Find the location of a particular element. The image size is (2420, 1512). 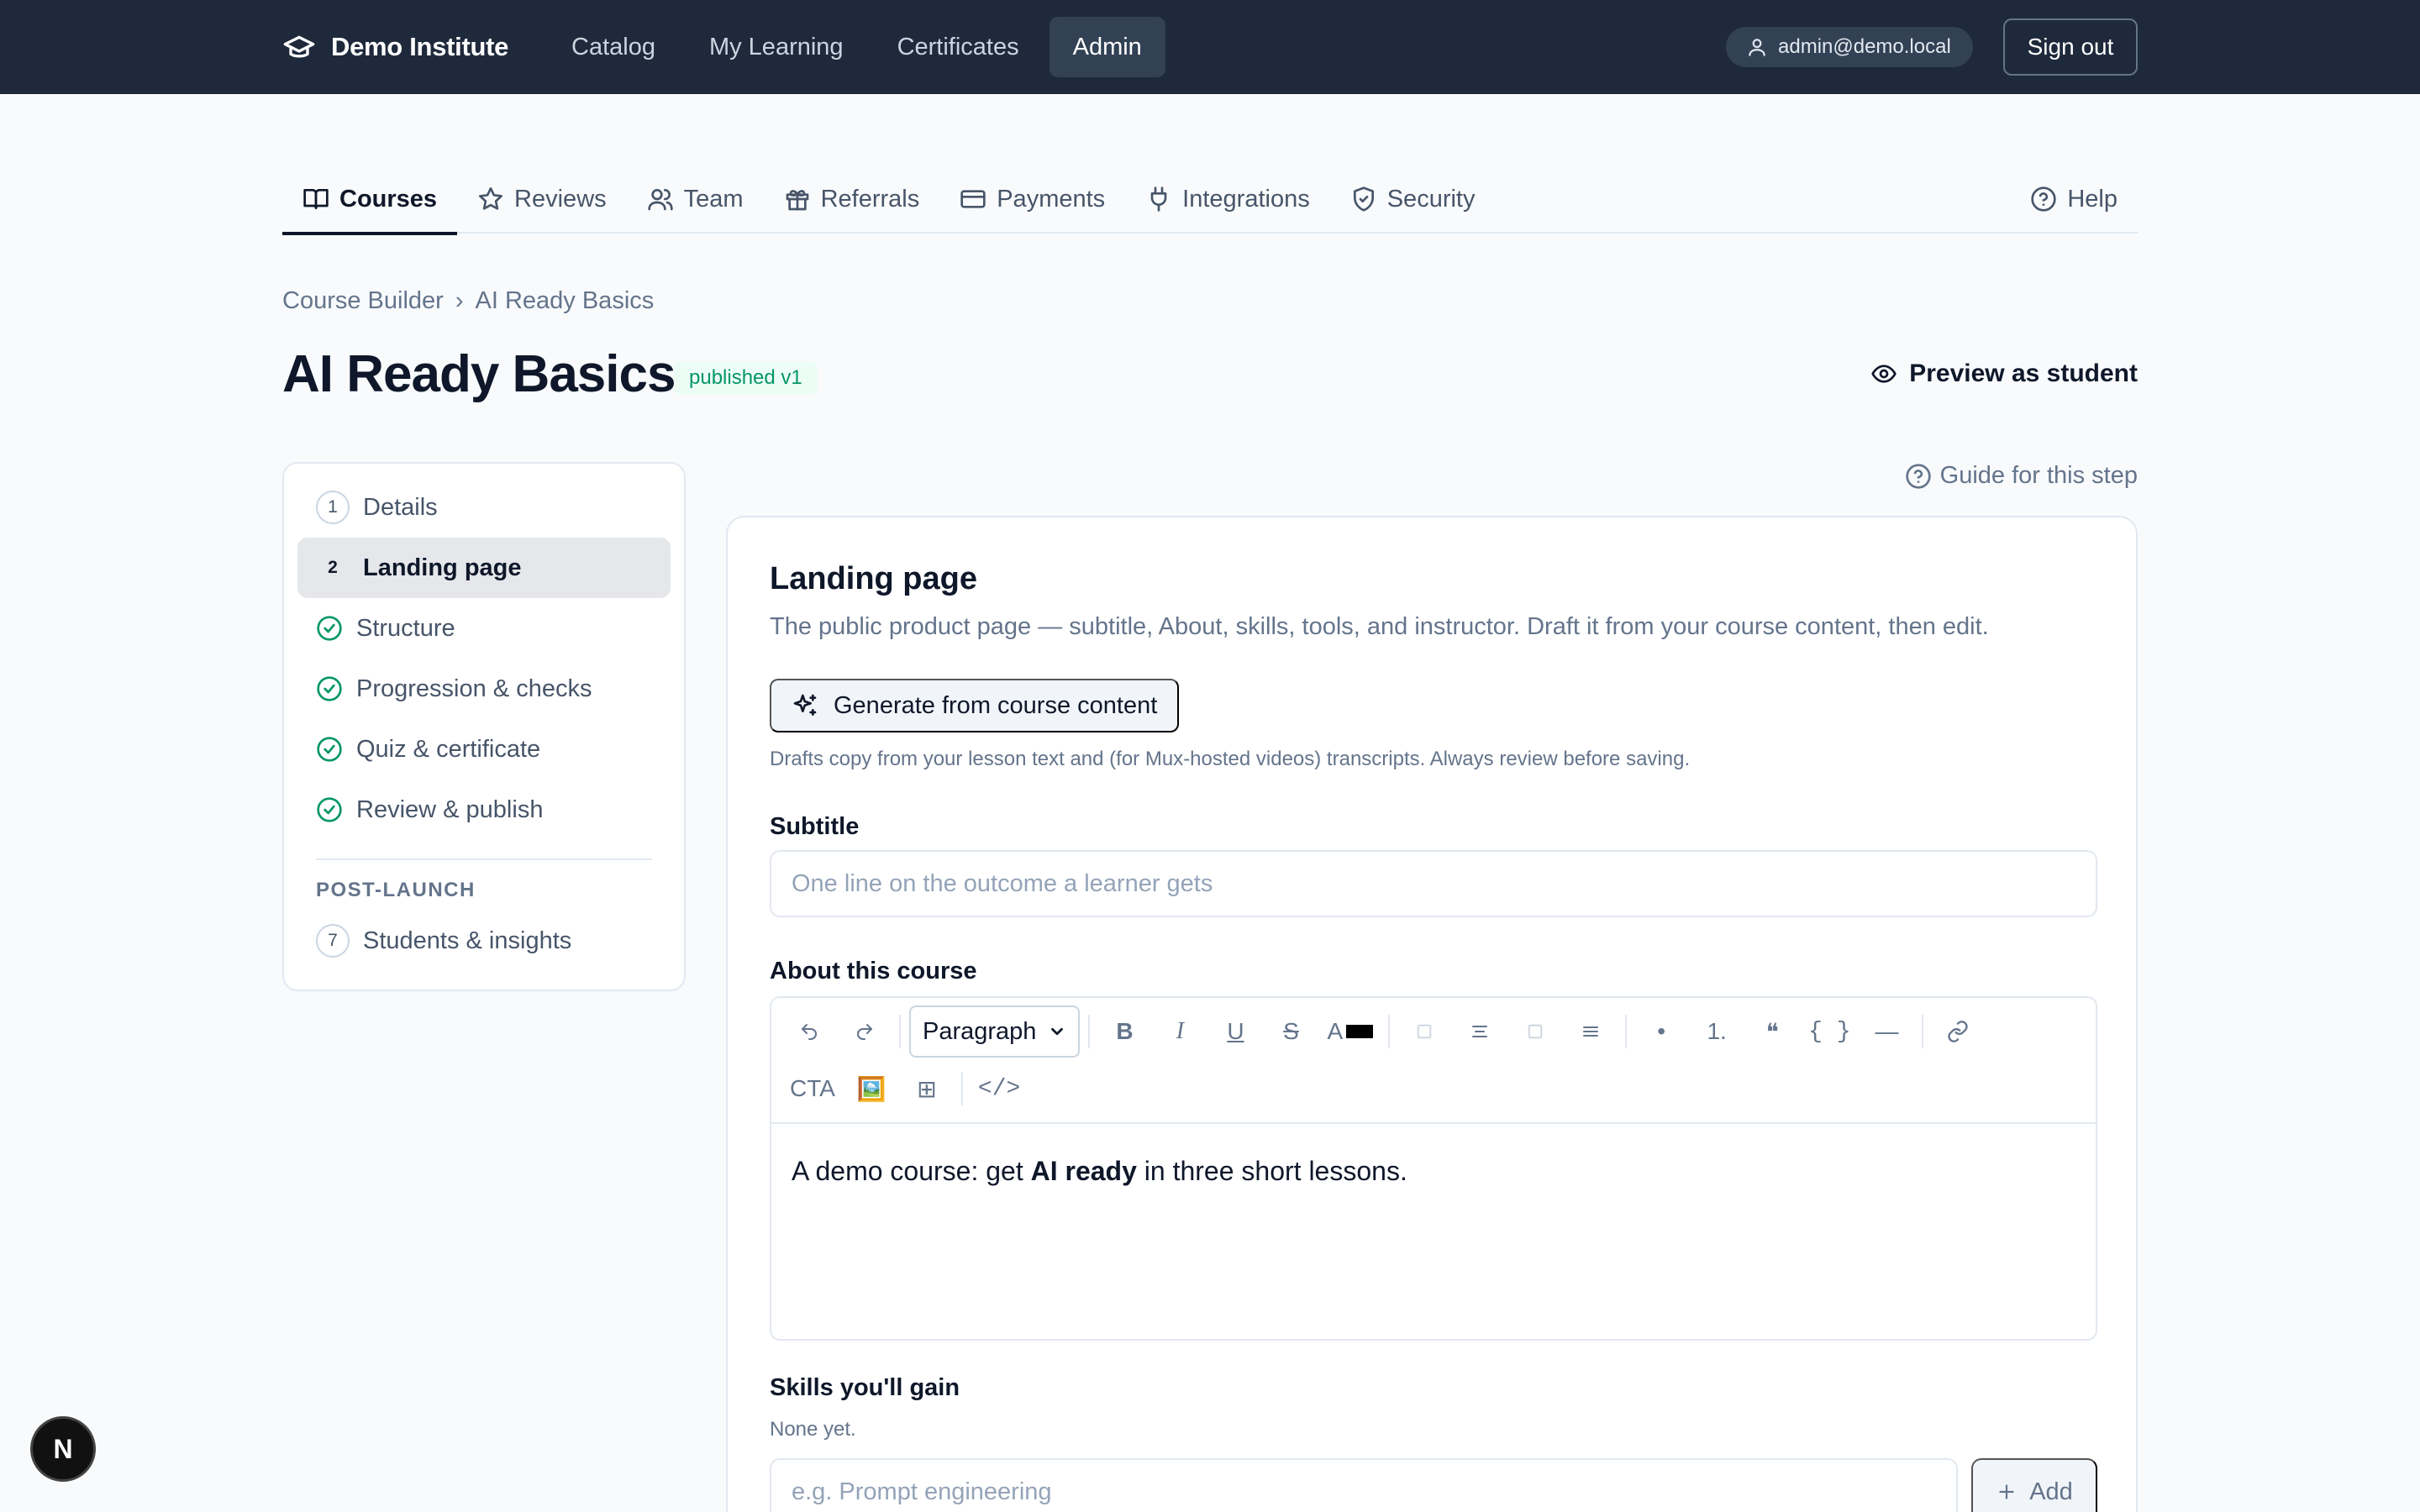

add-skill-button: Add is located at coordinates (2034, 1485).